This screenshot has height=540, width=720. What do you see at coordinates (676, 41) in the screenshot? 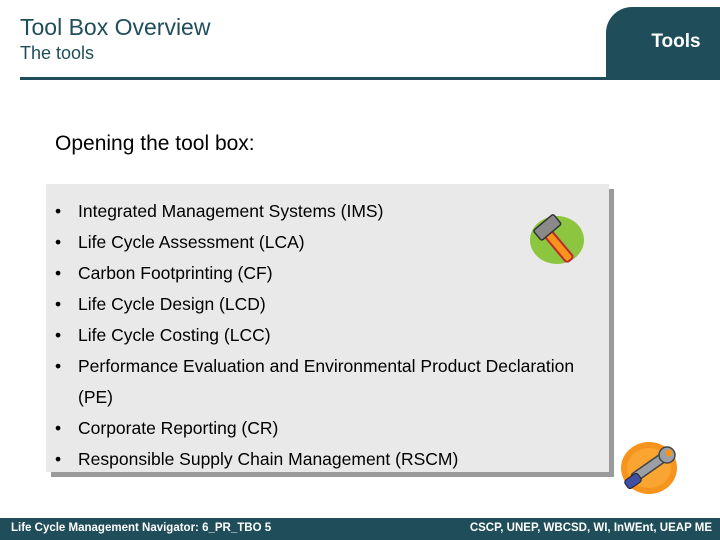
I see `tools-tab-label: Tools` at bounding box center [676, 41].